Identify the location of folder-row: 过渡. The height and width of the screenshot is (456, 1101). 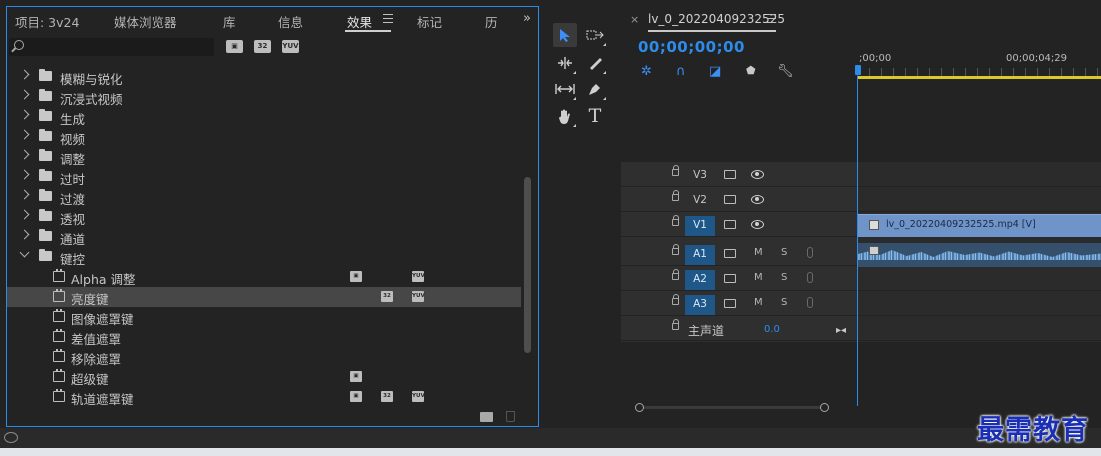
(264, 197).